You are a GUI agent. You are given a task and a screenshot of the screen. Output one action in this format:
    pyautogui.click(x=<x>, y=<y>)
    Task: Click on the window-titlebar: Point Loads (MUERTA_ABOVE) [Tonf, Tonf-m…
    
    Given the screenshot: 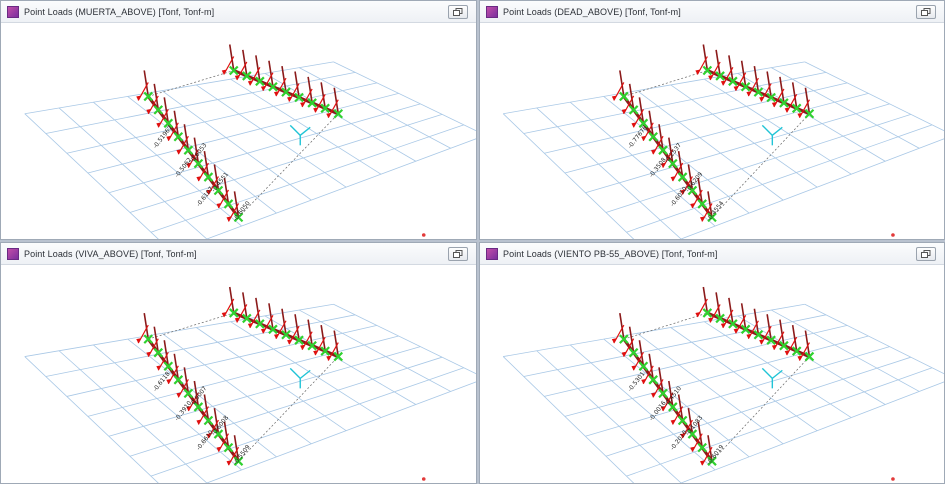 What is the action you would take?
    pyautogui.click(x=238, y=12)
    